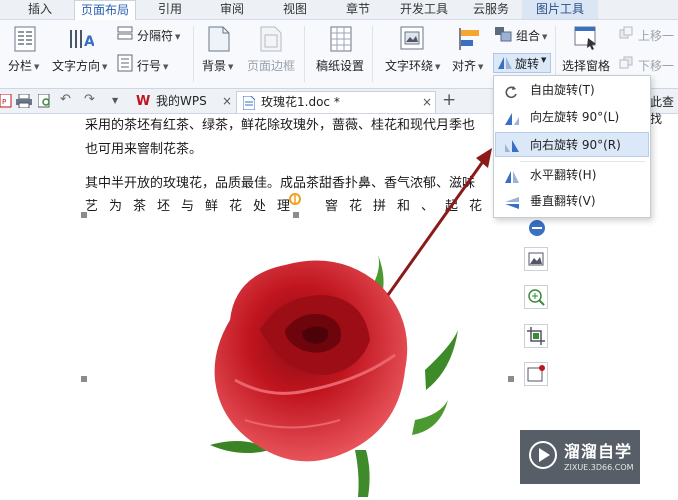  I want to click on tab-chapter: 章节, so click(358, 9).